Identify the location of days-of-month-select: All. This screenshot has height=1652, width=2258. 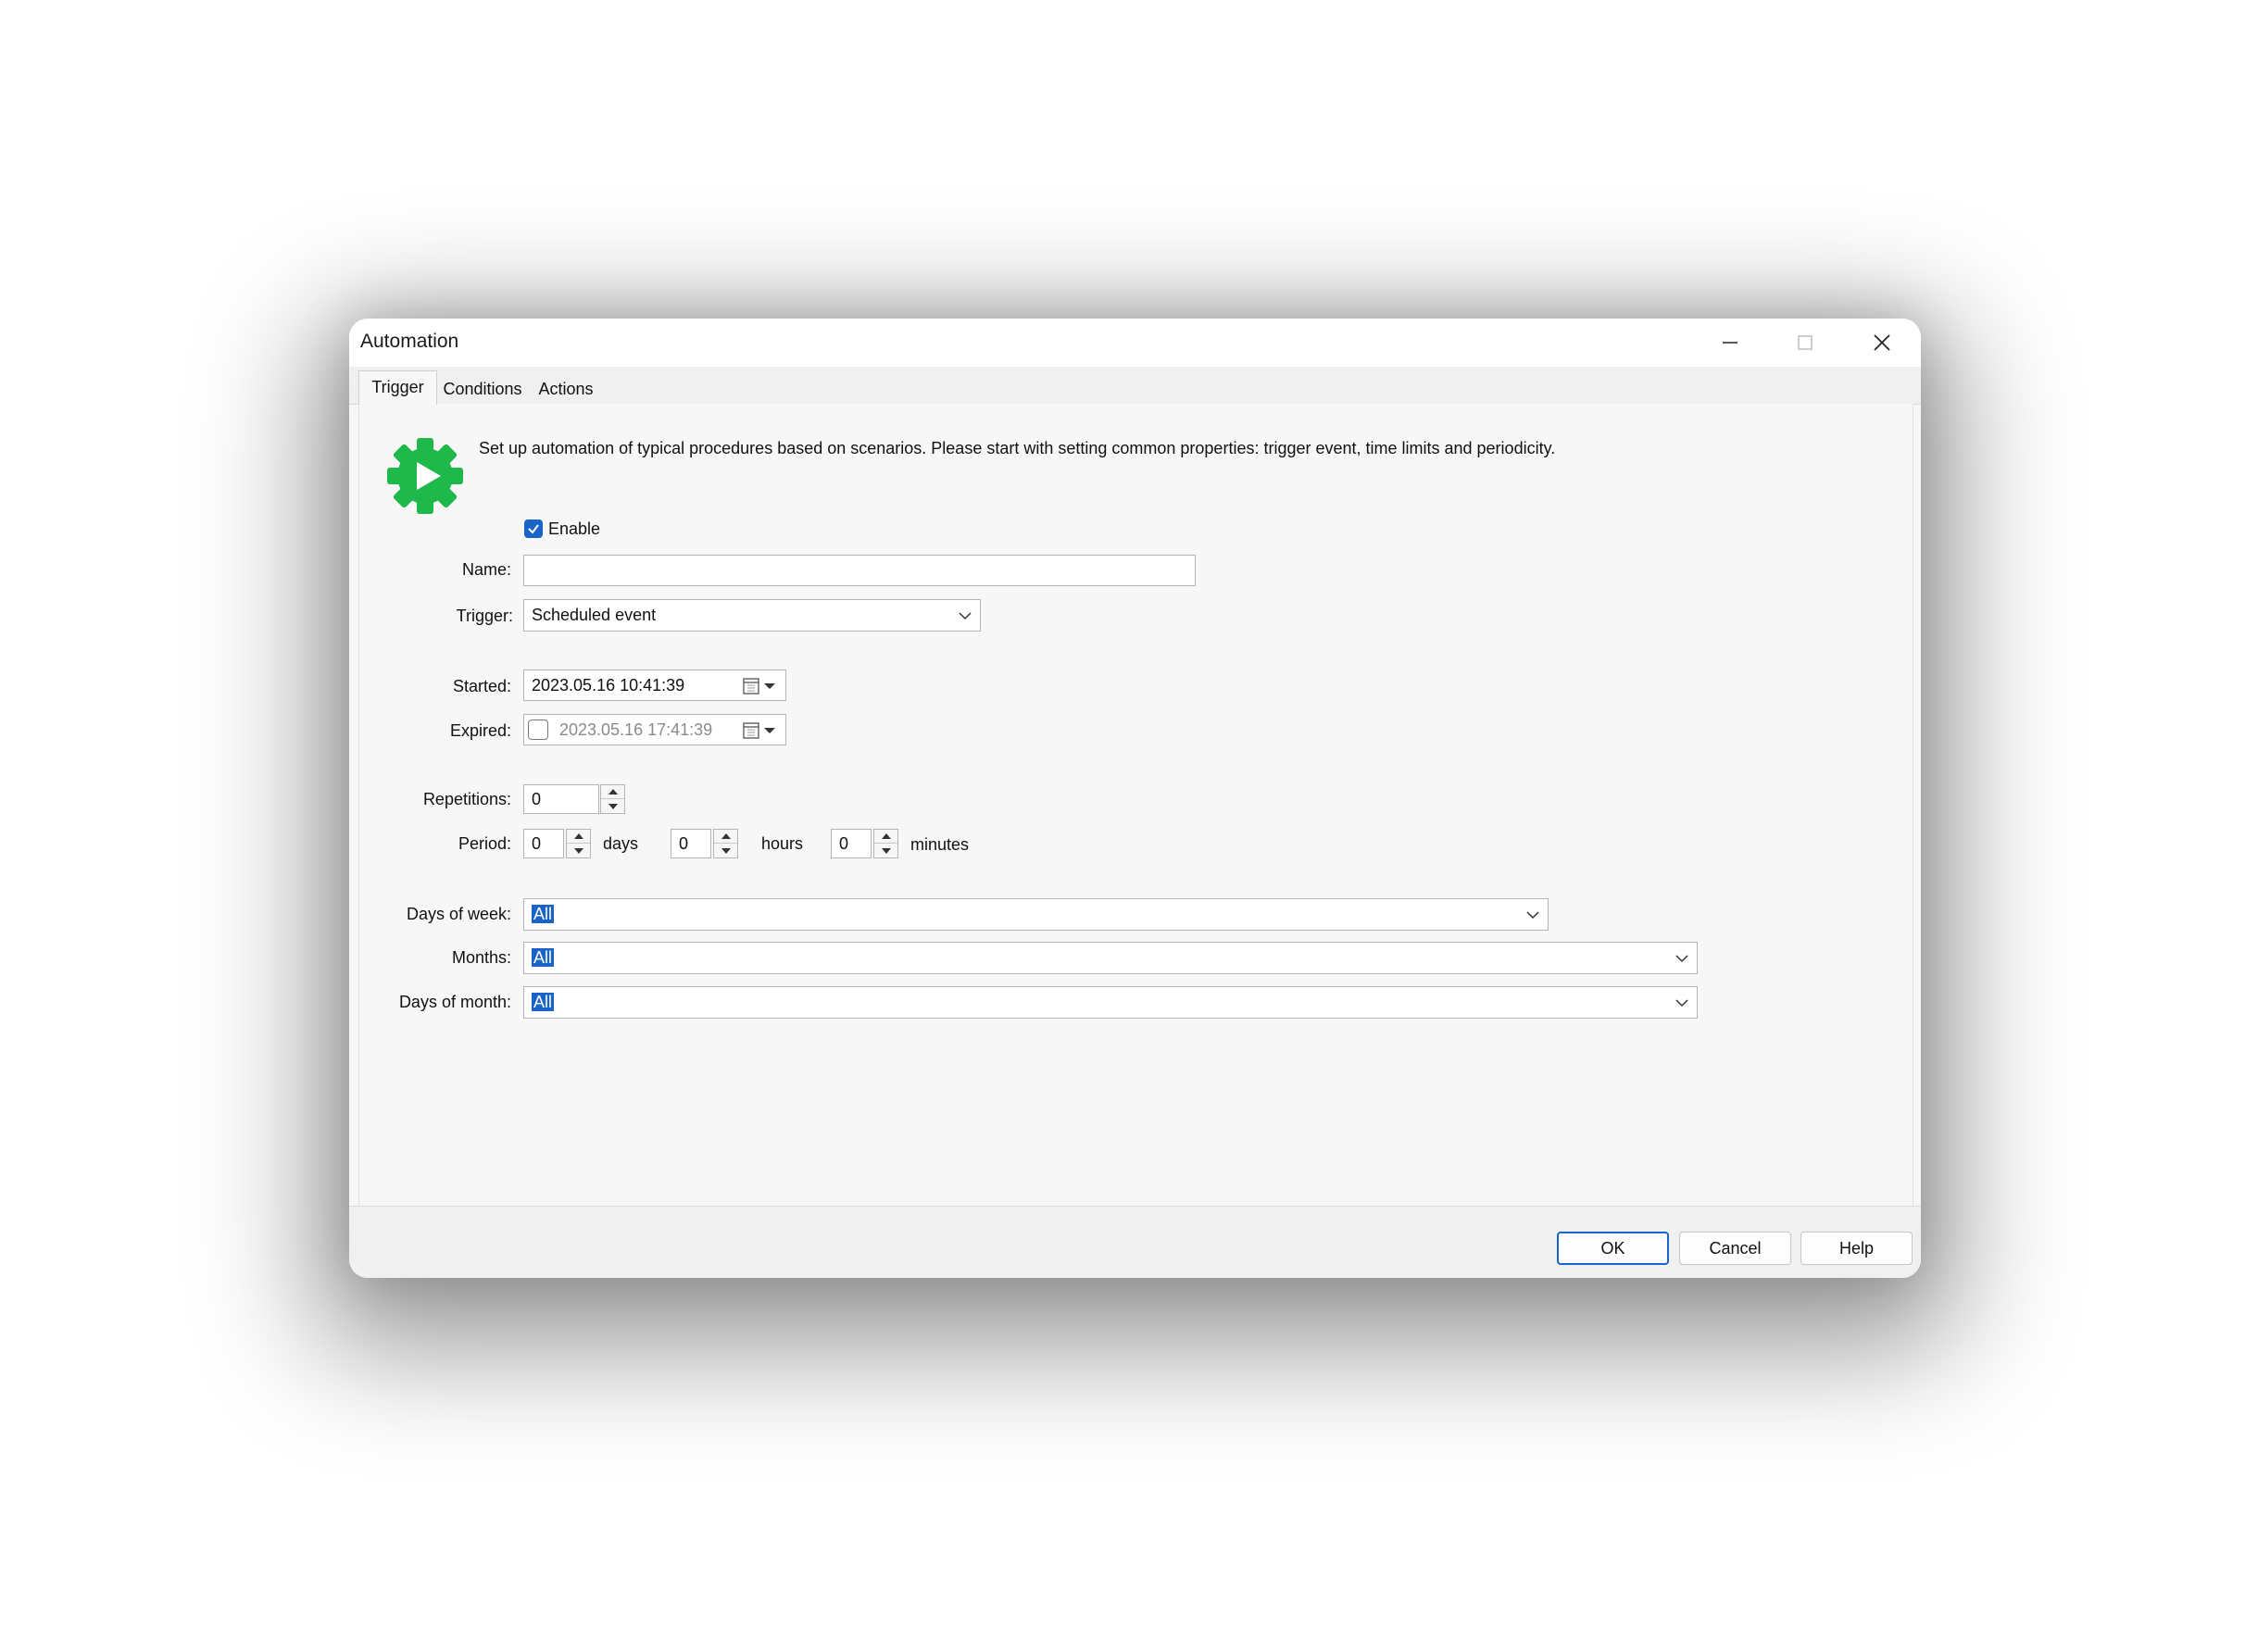
(1110, 1002).